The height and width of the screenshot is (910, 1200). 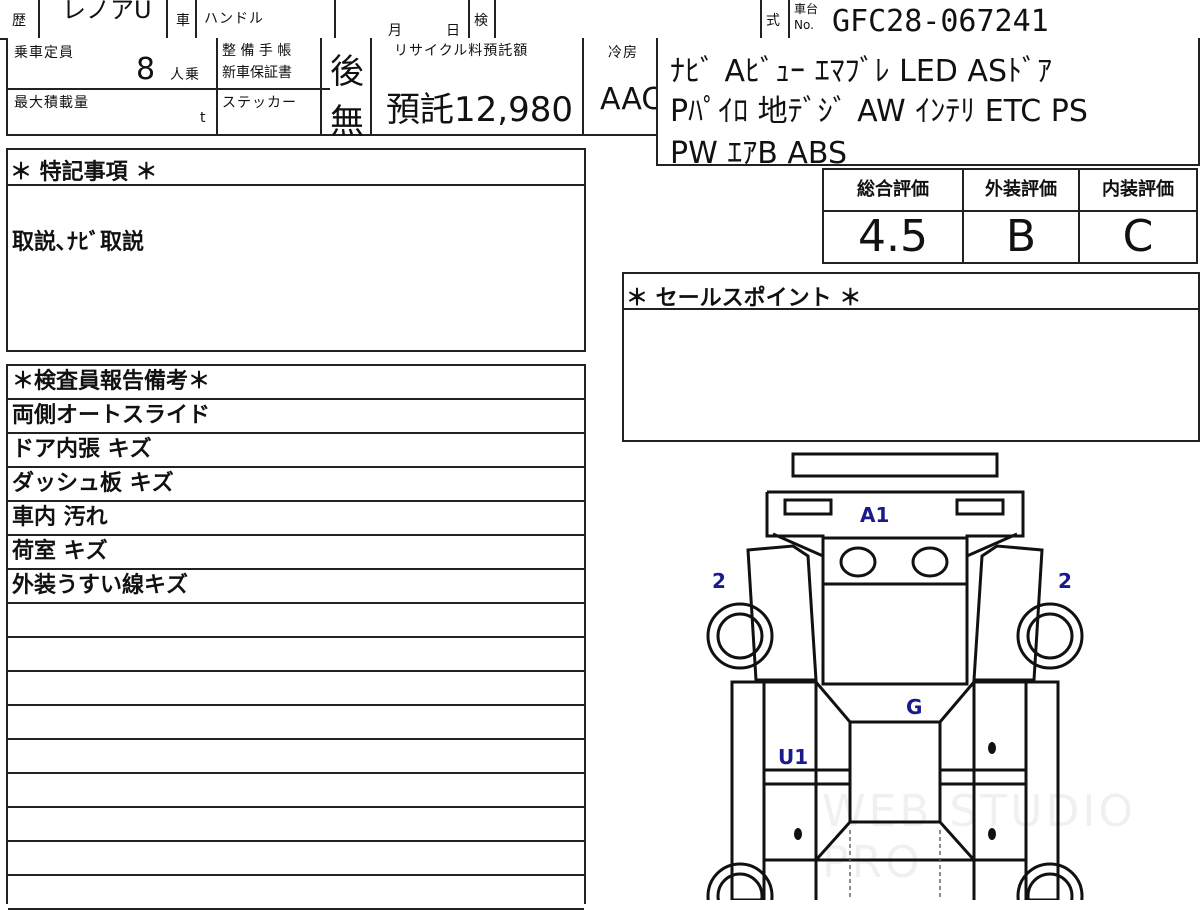 What do you see at coordinates (1021, 236) in the screenshot?
I see `exterior-grade-value: B` at bounding box center [1021, 236].